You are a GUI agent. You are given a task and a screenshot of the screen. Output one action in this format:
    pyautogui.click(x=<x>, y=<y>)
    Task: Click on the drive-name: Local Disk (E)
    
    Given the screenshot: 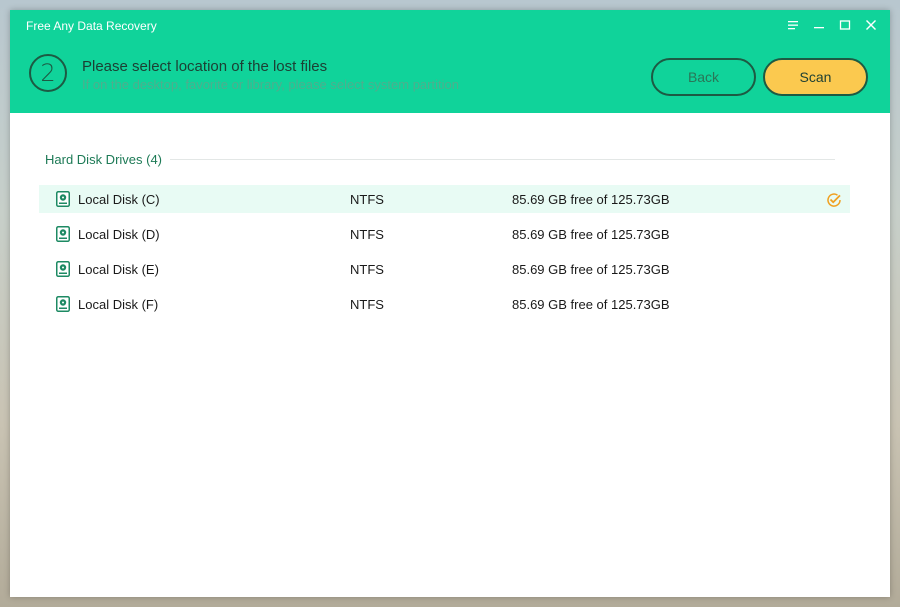 What is the action you would take?
    pyautogui.click(x=118, y=269)
    